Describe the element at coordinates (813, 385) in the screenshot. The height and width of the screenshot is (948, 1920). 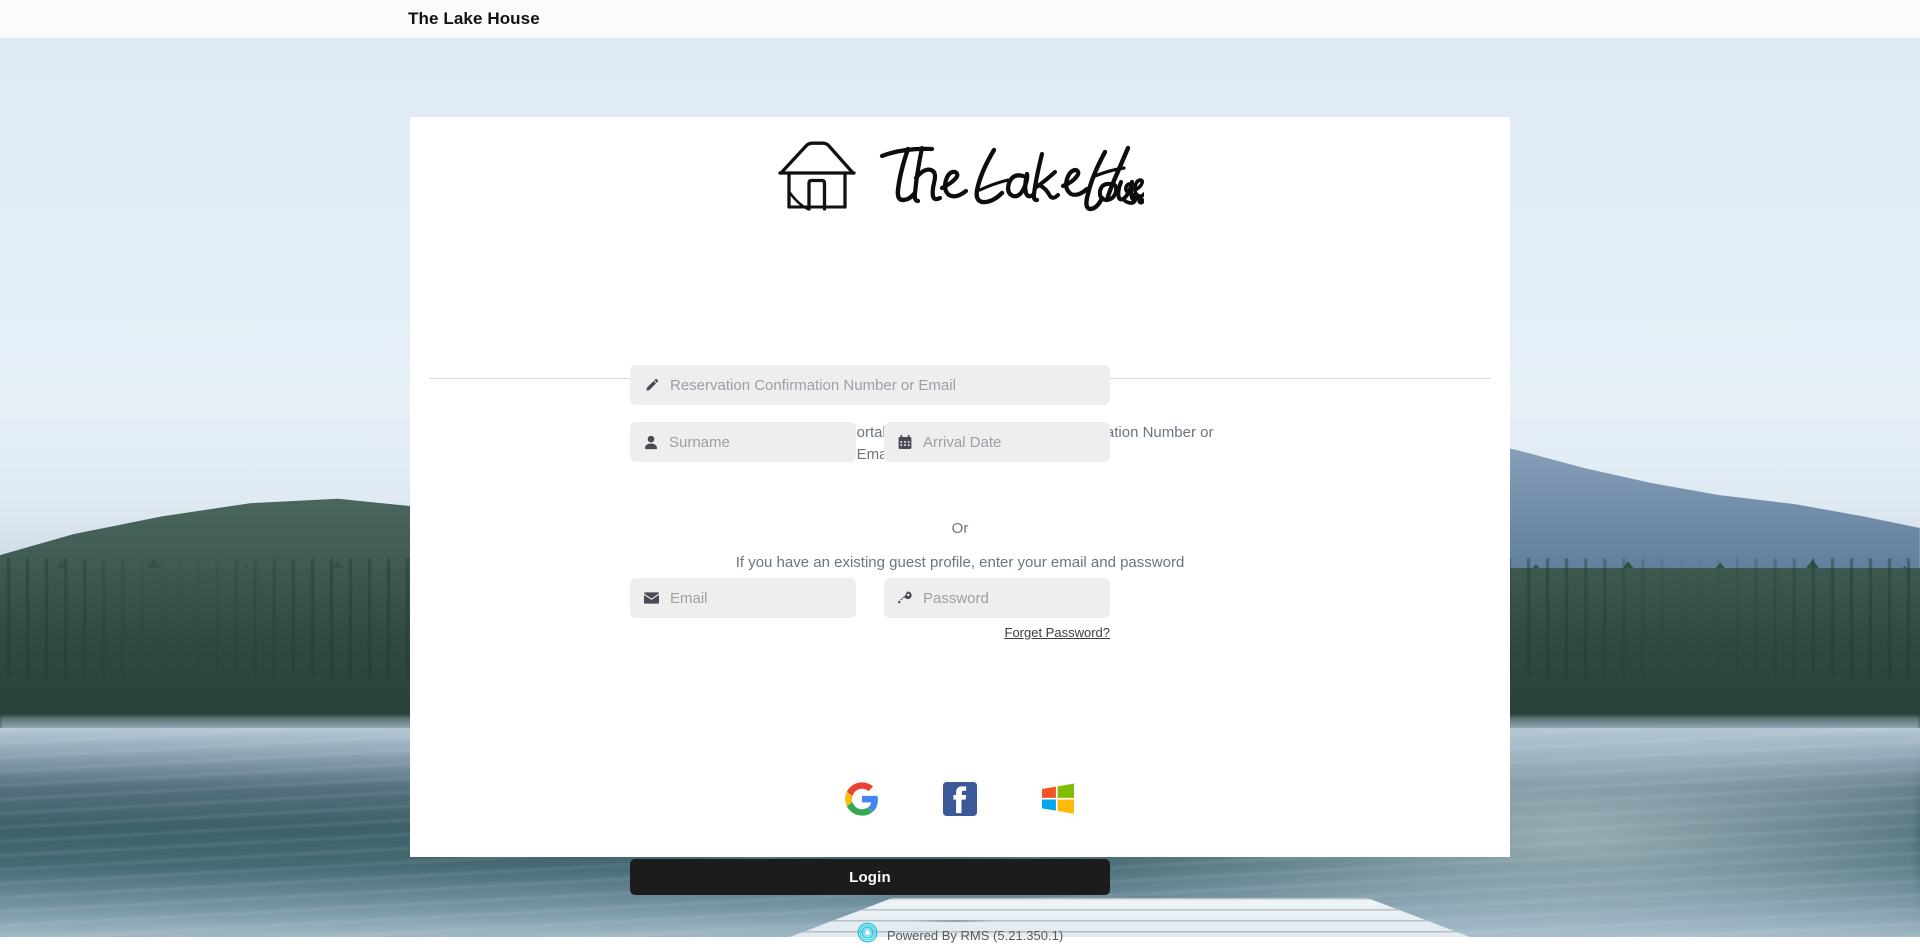
I see `reservation-input-placeholder: Reservation Confirmation Number or Email` at that location.